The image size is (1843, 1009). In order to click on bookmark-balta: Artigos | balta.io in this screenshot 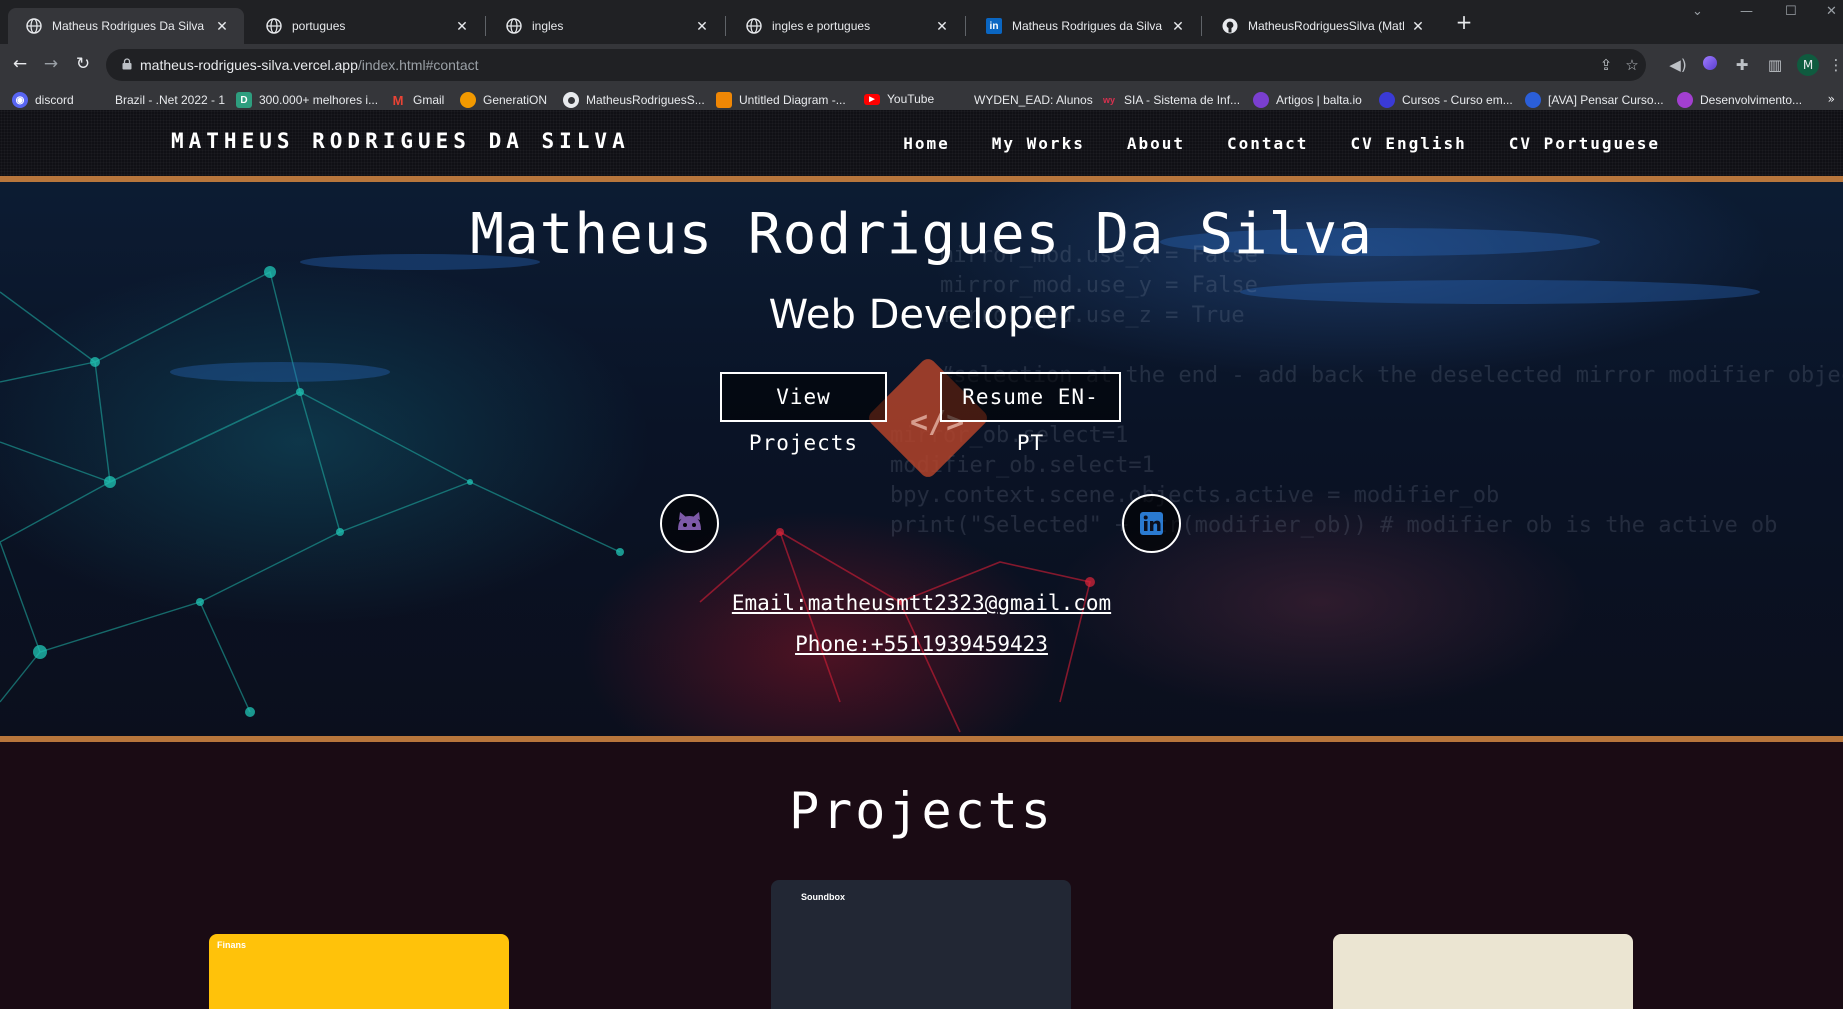, I will do `click(1307, 100)`.